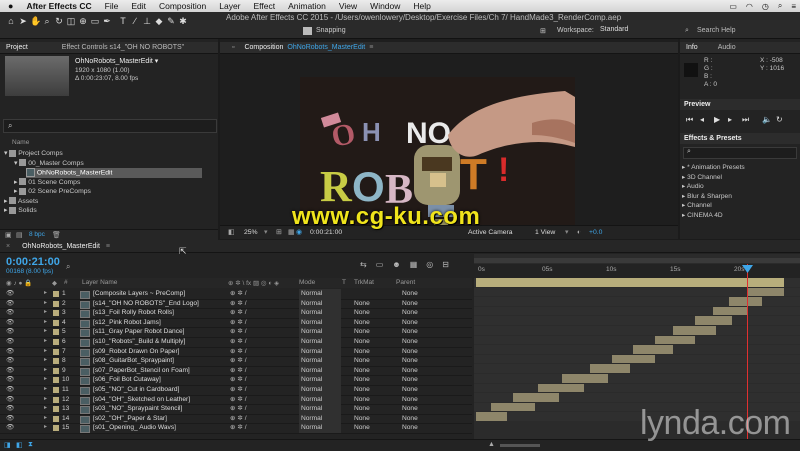  Describe the element at coordinates (702, 120) in the screenshot. I see `prev-frame-icon: ◂` at that location.